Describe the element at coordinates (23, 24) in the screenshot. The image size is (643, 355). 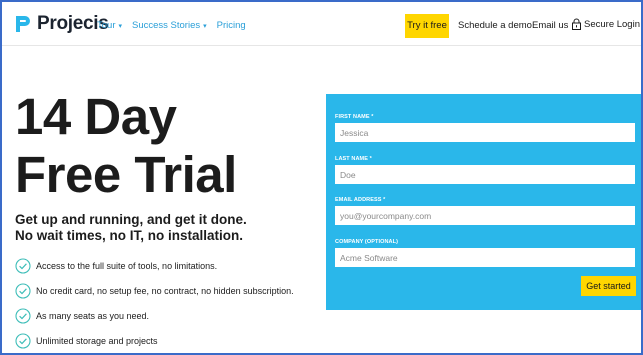
I see `projecis-logo-icon` at that location.